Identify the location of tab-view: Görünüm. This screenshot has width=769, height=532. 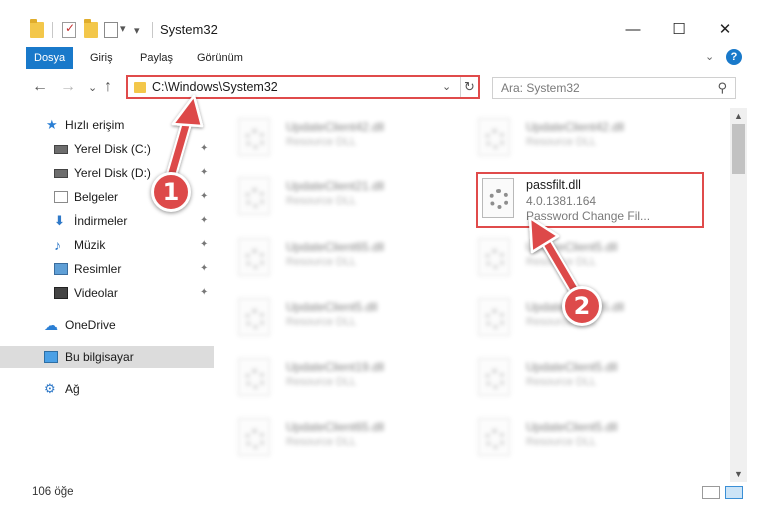
(220, 58).